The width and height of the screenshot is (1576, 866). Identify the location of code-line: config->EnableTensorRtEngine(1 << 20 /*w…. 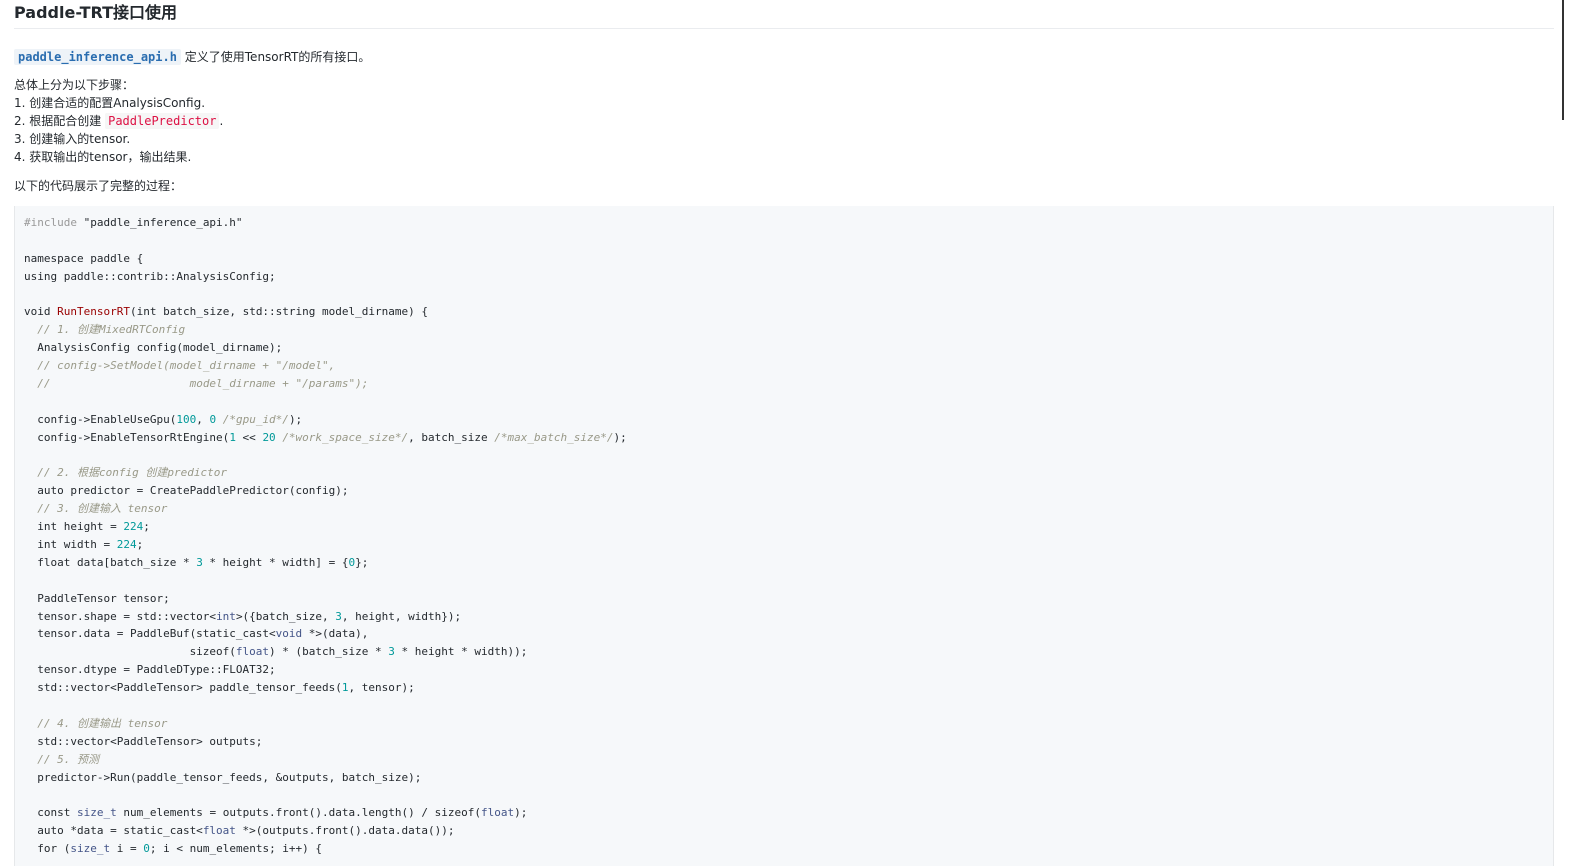
(325, 437).